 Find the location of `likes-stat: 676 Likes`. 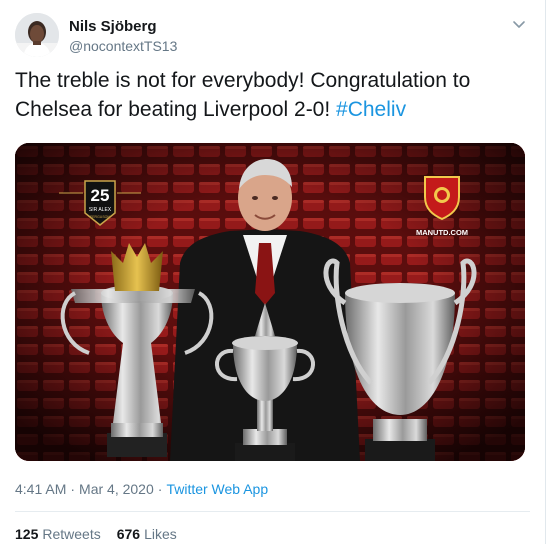

likes-stat: 676 Likes is located at coordinates (147, 534).